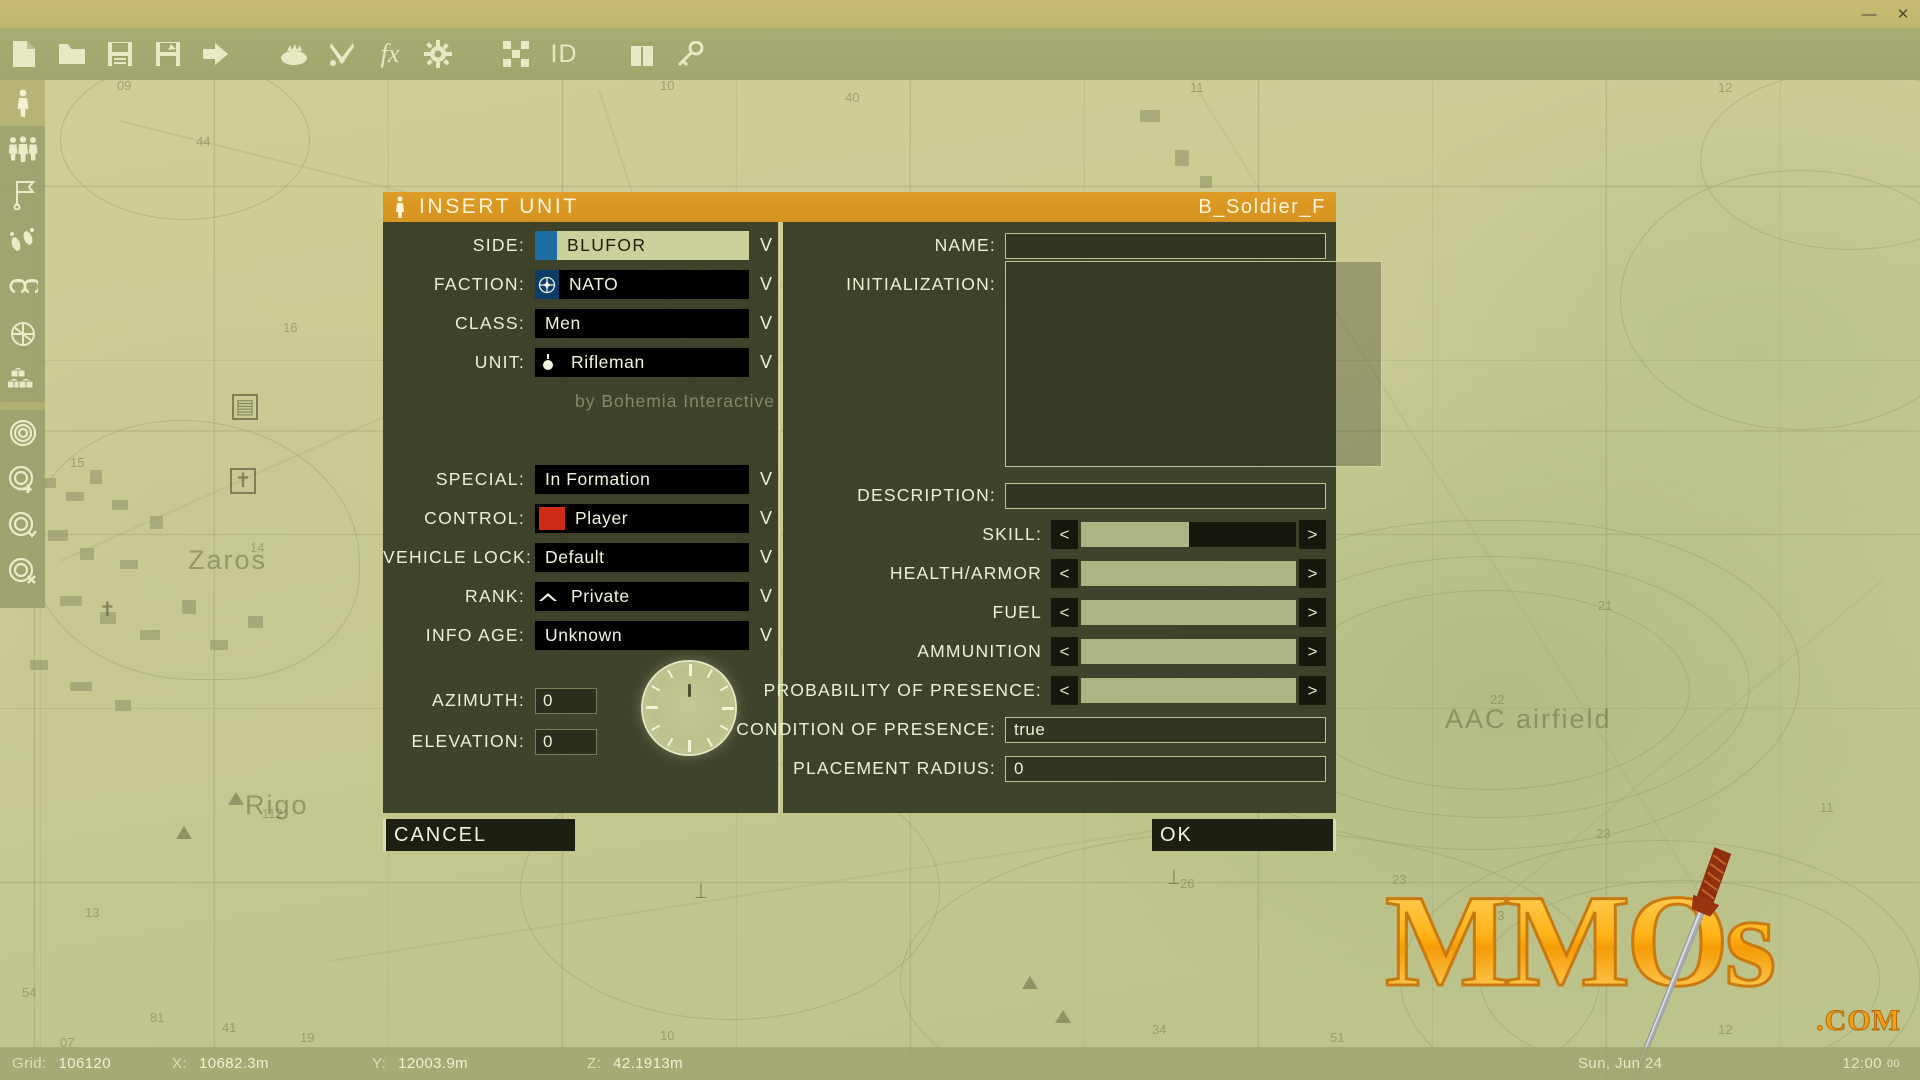 This screenshot has width=1920, height=1080. Describe the element at coordinates (120, 54) in the screenshot. I see `save-icon` at that location.